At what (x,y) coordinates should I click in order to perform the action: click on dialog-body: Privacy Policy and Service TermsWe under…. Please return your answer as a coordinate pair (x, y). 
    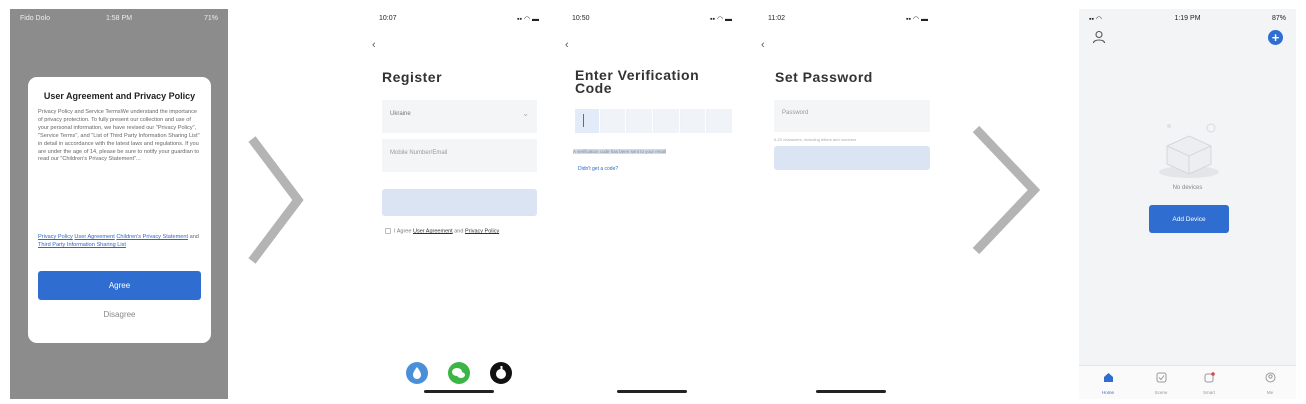
    Looking at the image, I should click on (119, 136).